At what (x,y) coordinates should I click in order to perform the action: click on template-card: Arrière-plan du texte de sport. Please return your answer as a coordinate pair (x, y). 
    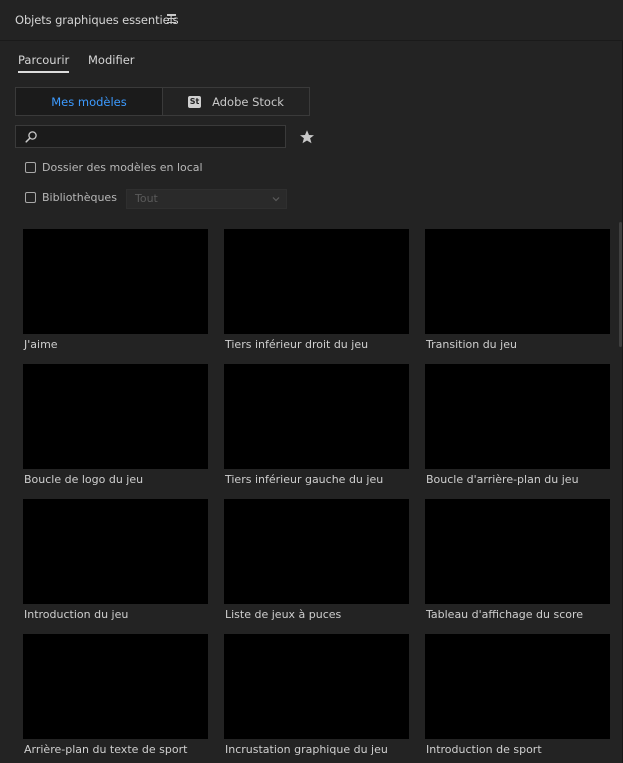
    Looking at the image, I should click on (115, 695).